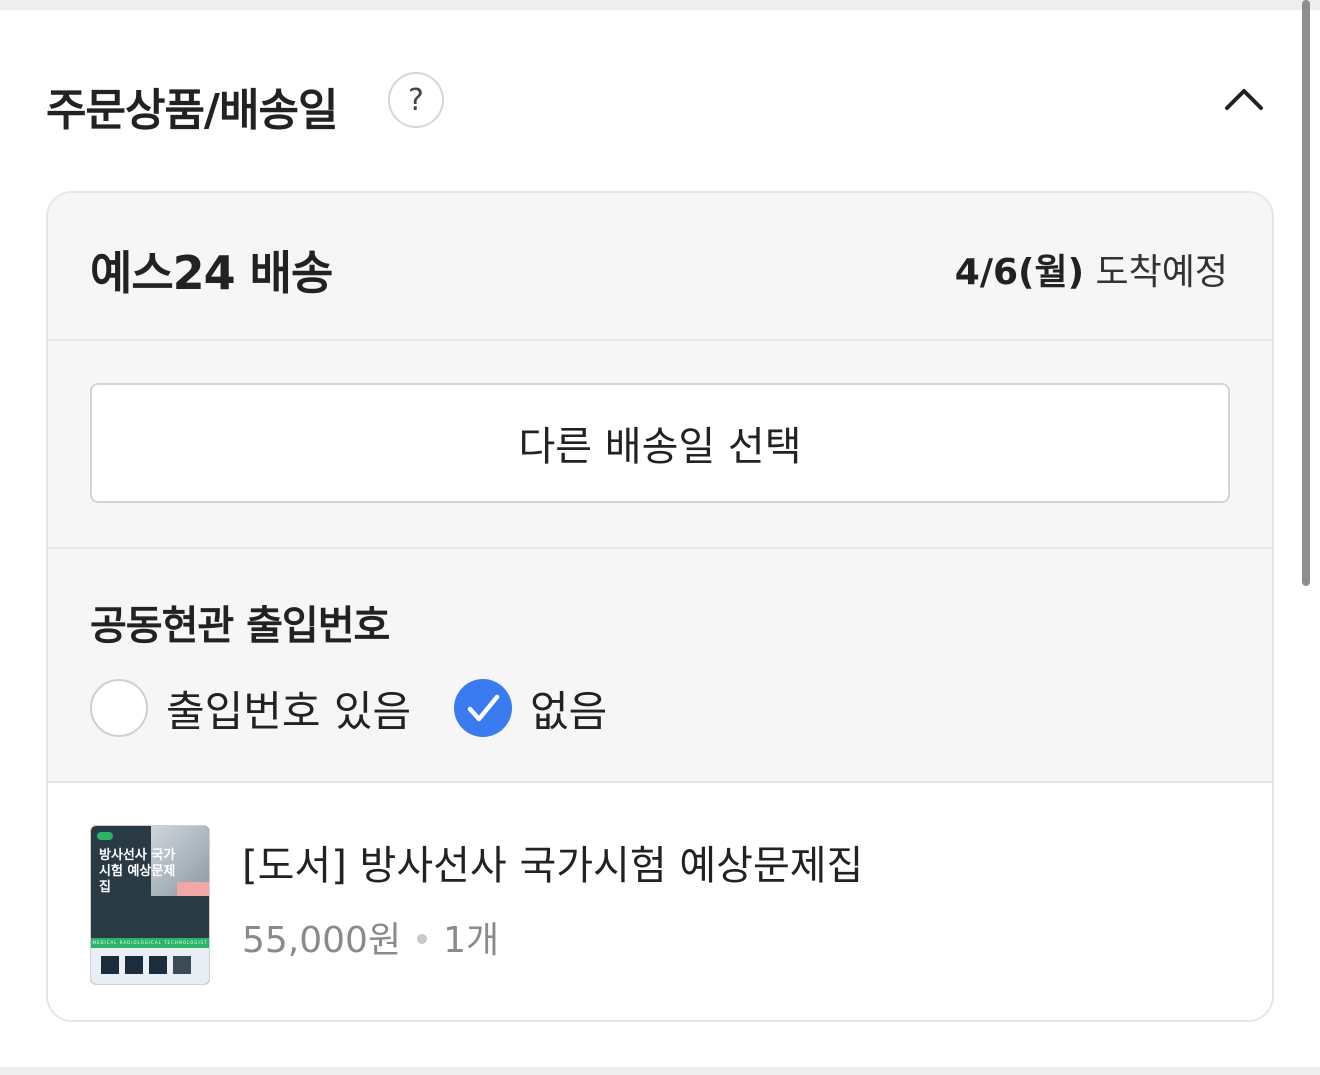  Describe the element at coordinates (193, 889) in the screenshot. I see `cover-badge` at that location.